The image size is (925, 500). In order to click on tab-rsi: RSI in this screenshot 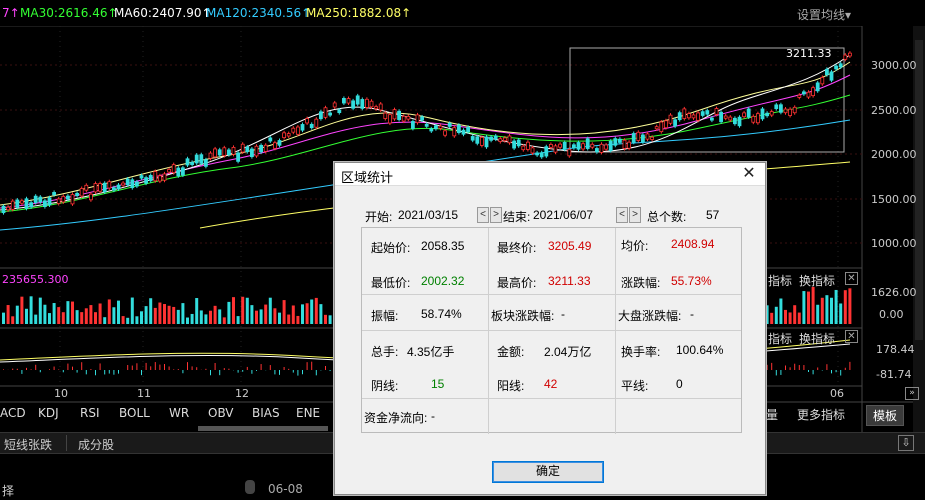, I will do `click(90, 413)`.